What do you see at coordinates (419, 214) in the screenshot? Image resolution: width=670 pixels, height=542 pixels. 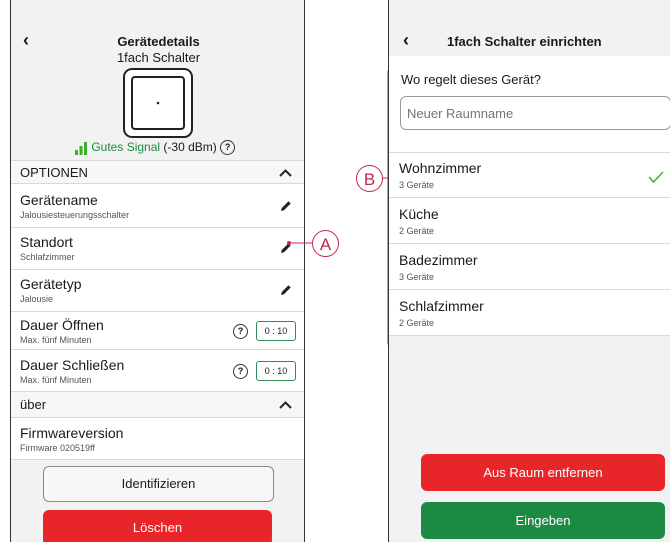 I see `room-name: Küche` at bounding box center [419, 214].